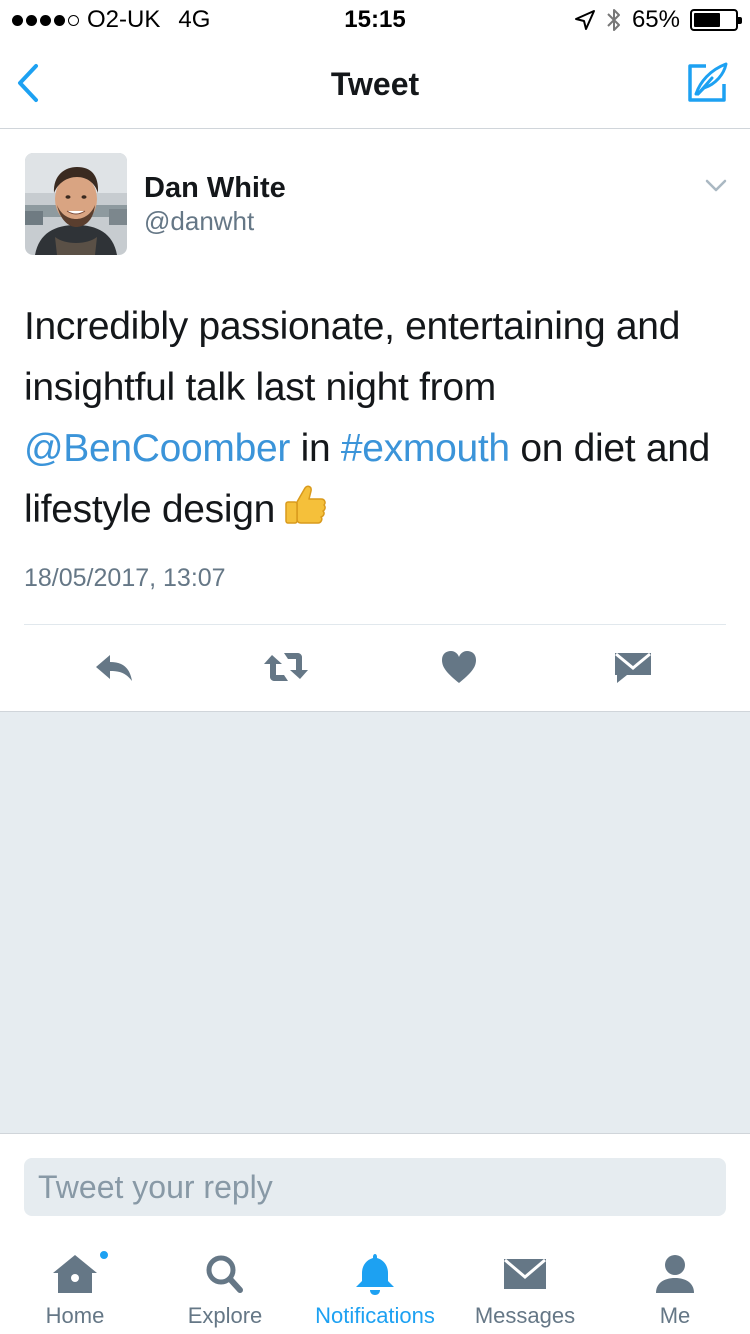 The width and height of the screenshot is (750, 1334). What do you see at coordinates (716, 186) in the screenshot?
I see `chevron-down-icon` at bounding box center [716, 186].